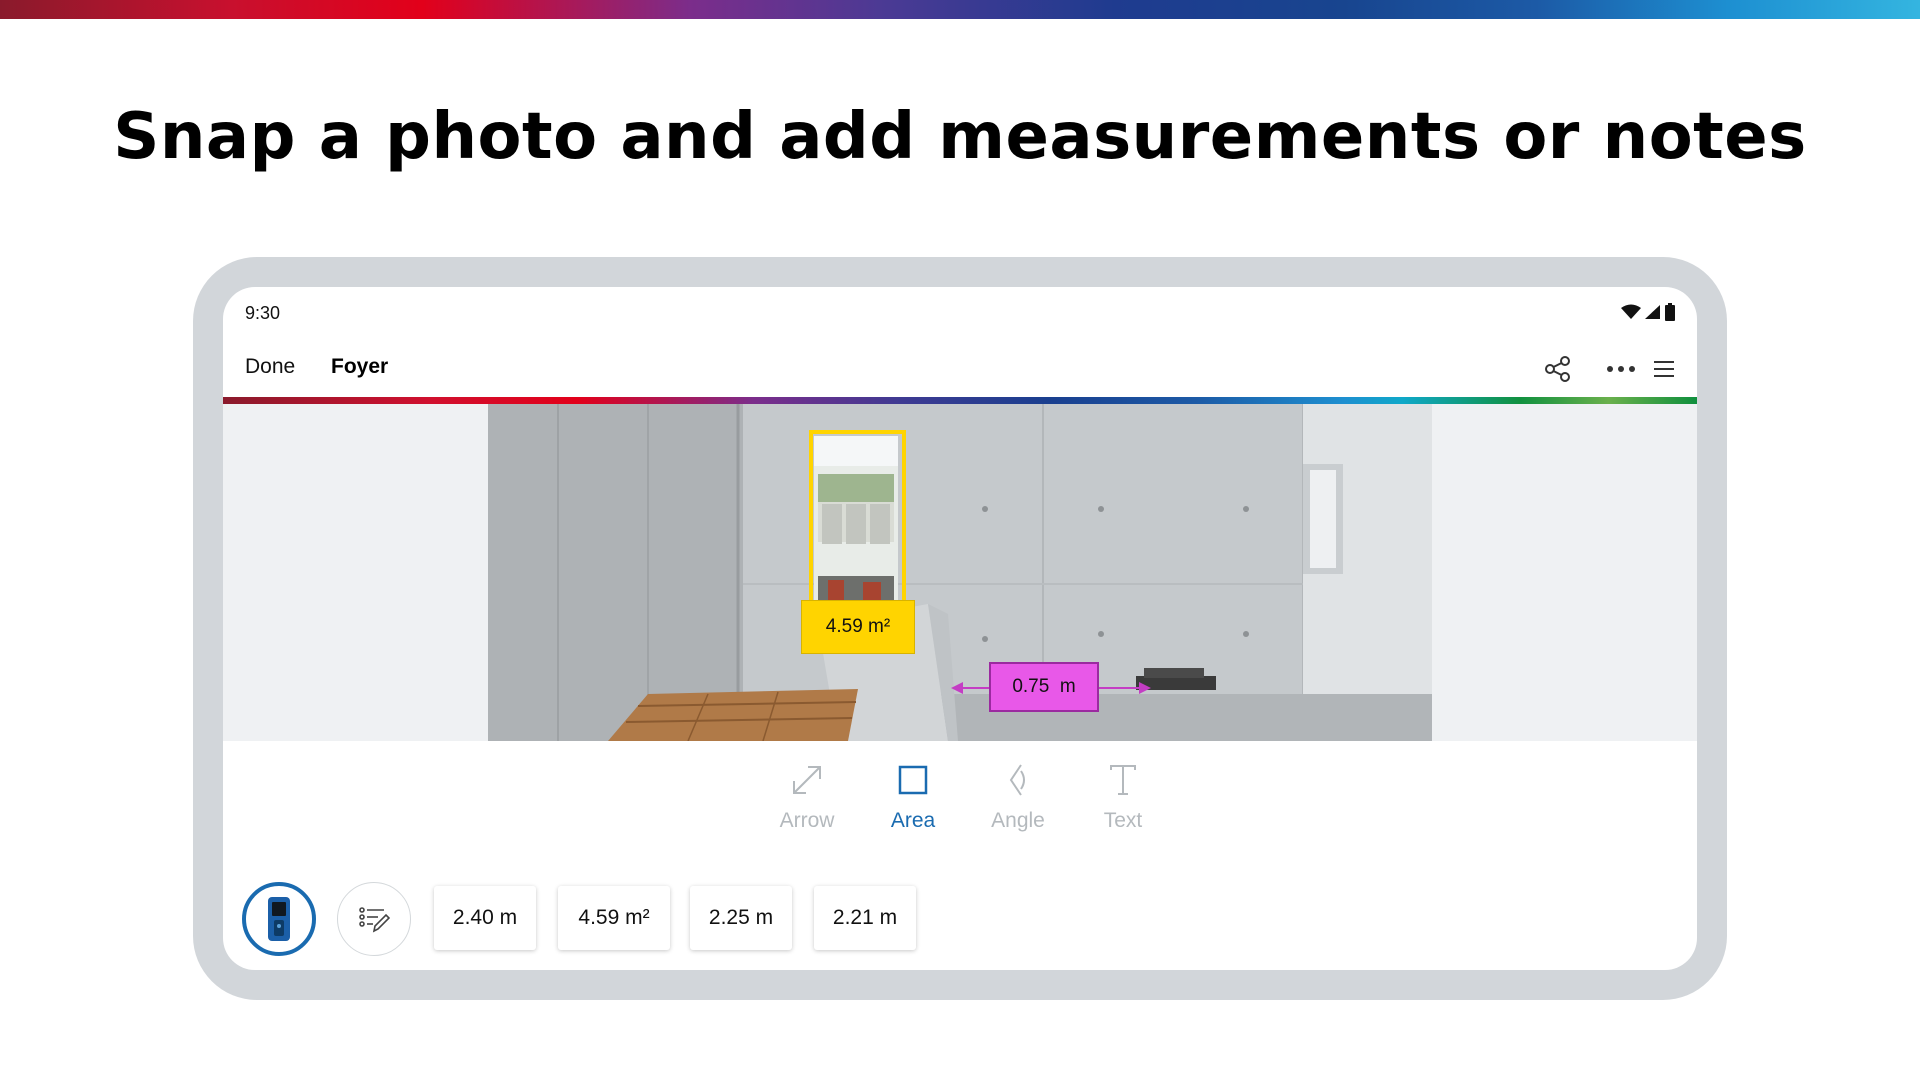  I want to click on list-edit-icon, so click(374, 920).